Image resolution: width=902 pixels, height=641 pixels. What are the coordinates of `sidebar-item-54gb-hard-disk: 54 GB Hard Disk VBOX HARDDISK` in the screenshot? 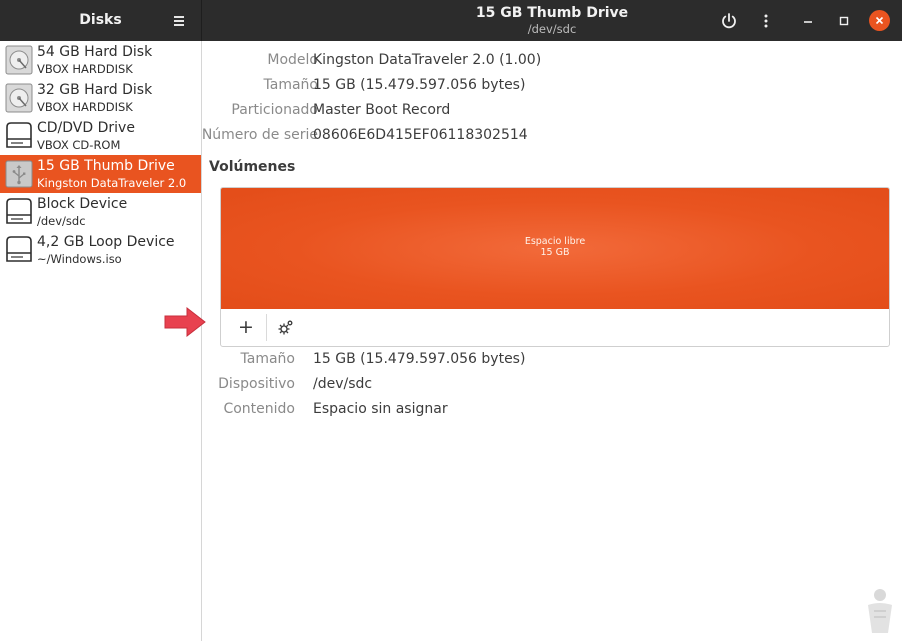 It's located at (100, 60).